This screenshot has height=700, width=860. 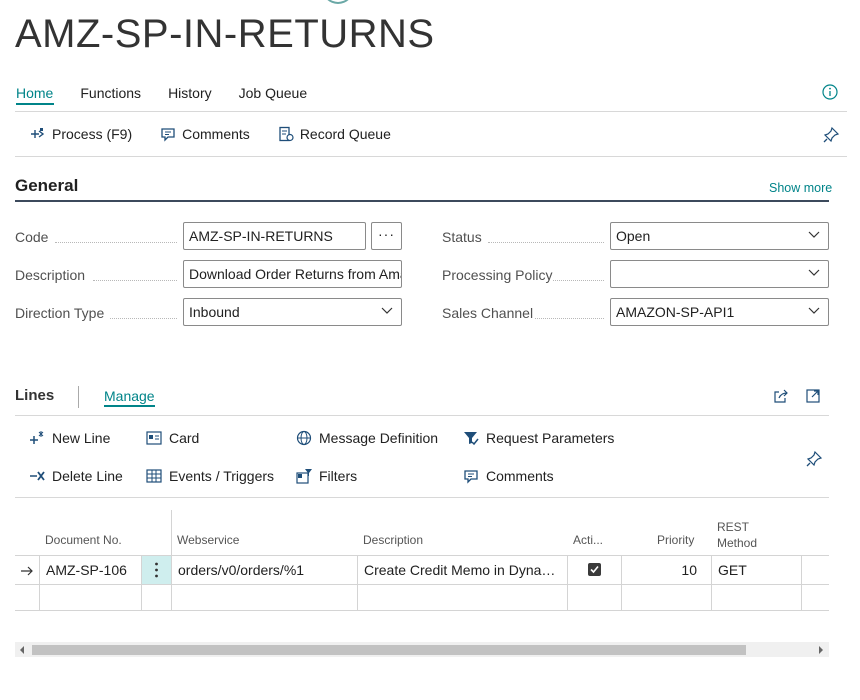 I want to click on row-indicator-arrow-icon, so click(x=29, y=570).